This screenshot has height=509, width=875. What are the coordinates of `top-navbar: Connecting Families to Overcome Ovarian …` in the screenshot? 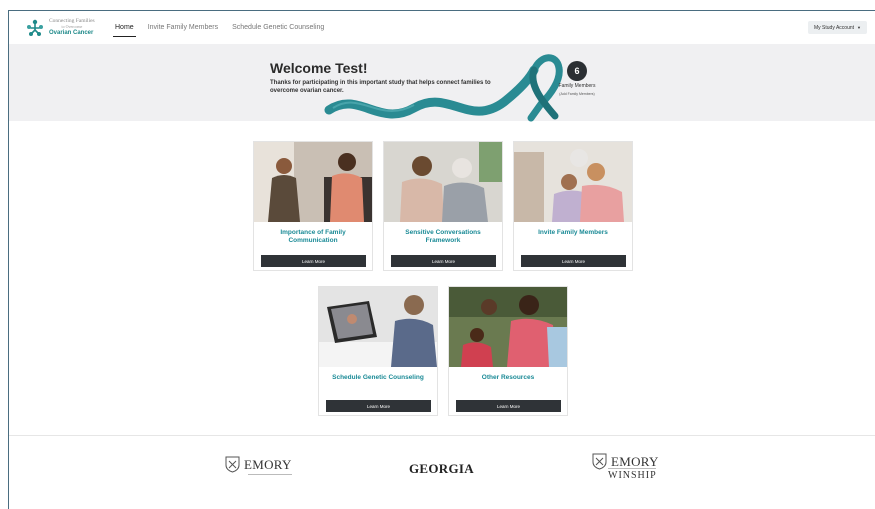 It's located at (442, 27).